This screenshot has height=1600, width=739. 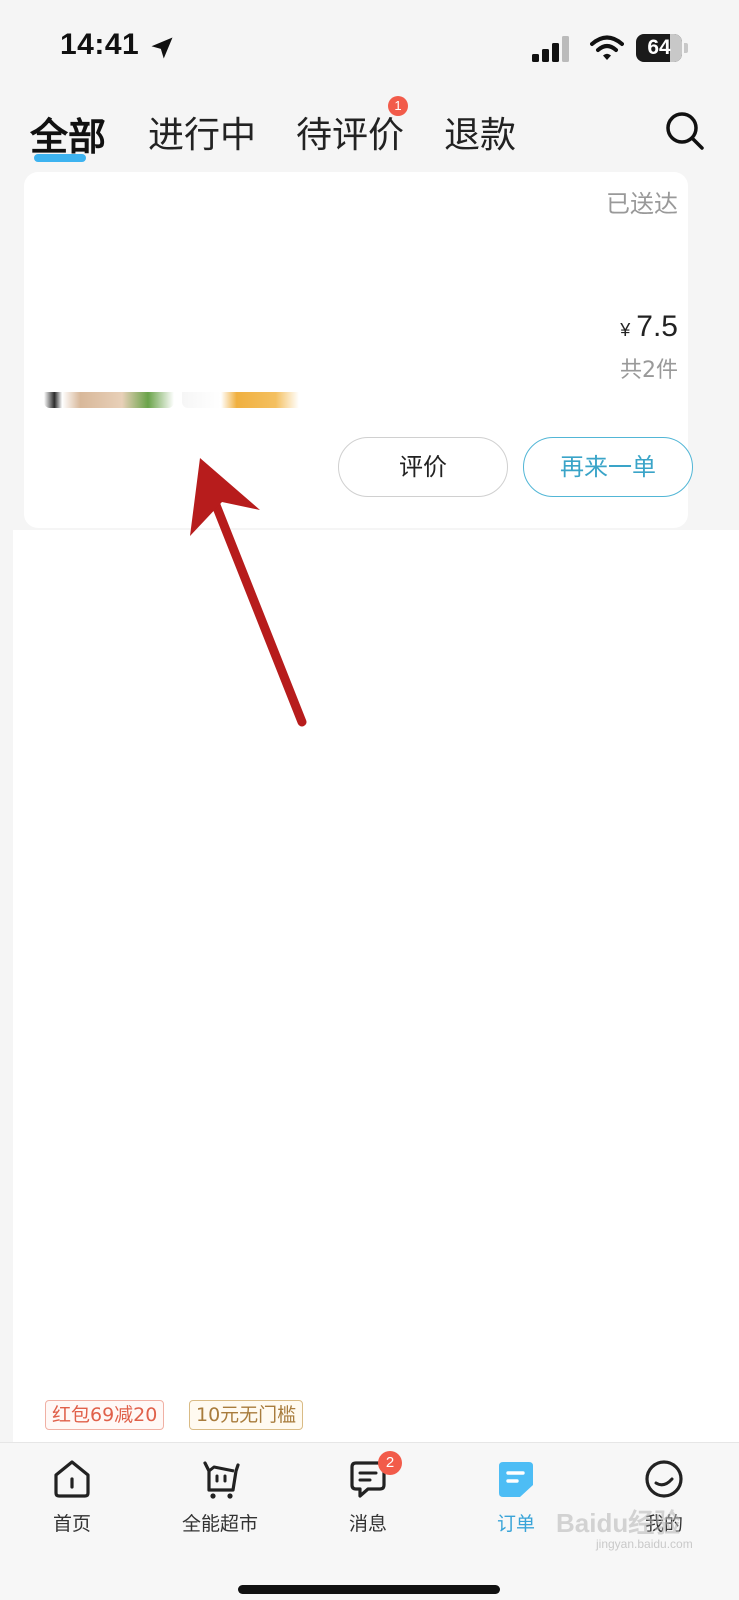 What do you see at coordinates (644, 1544) in the screenshot?
I see `baidu-watermark-url: jingyan.baidu.com` at bounding box center [644, 1544].